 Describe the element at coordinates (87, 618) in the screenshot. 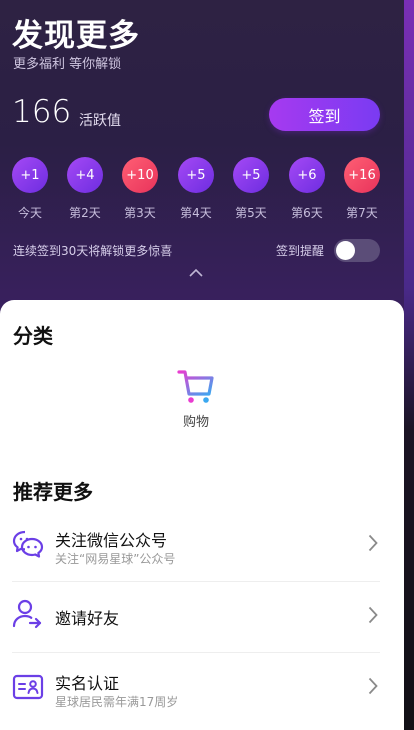

I see `recommend-item-title: 邀请好友` at that location.